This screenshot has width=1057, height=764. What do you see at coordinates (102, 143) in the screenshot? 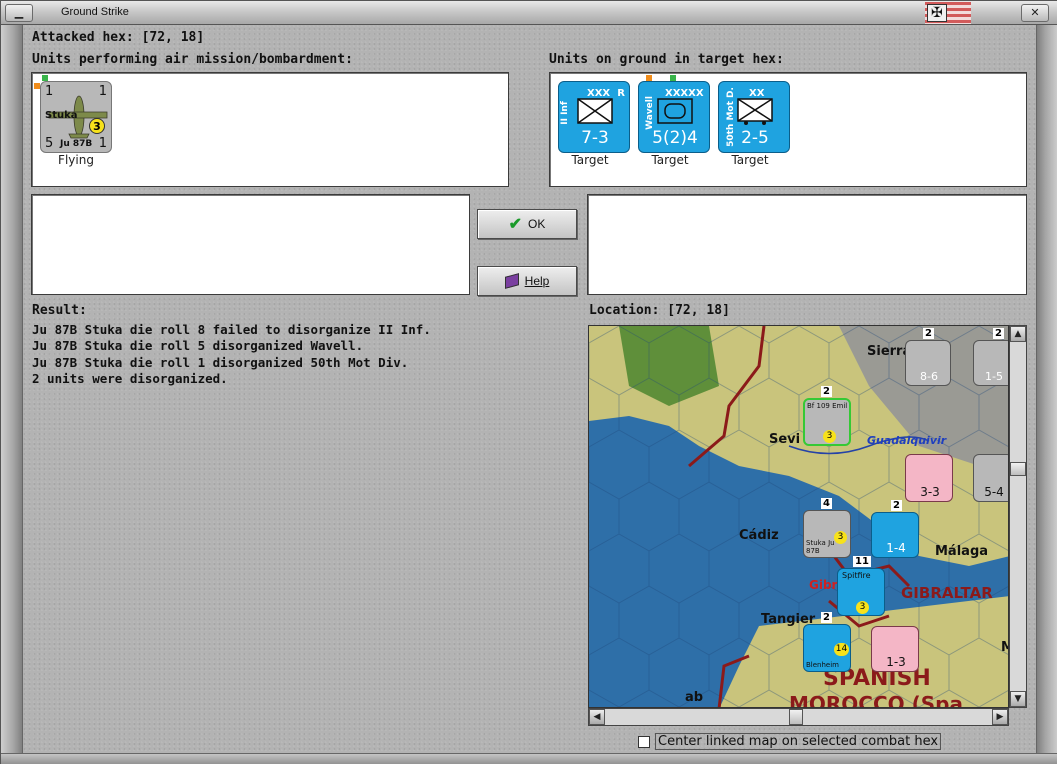
I see `stuka-bottom-right: 1` at bounding box center [102, 143].